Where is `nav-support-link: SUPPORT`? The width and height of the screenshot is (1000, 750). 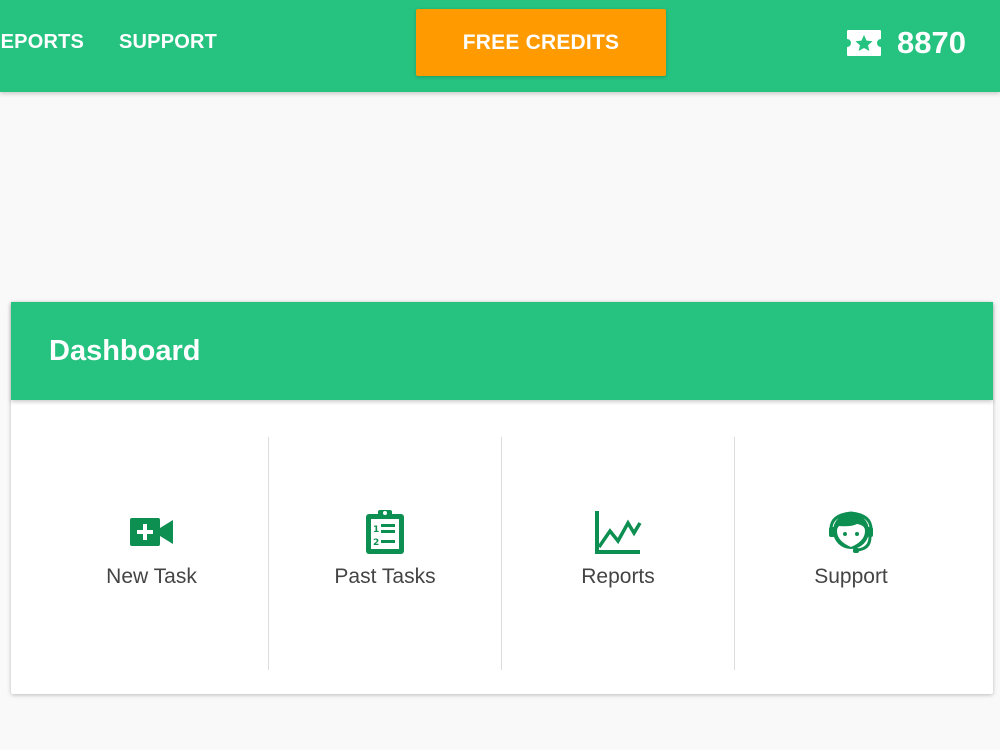 nav-support-link: SUPPORT is located at coordinates (168, 42).